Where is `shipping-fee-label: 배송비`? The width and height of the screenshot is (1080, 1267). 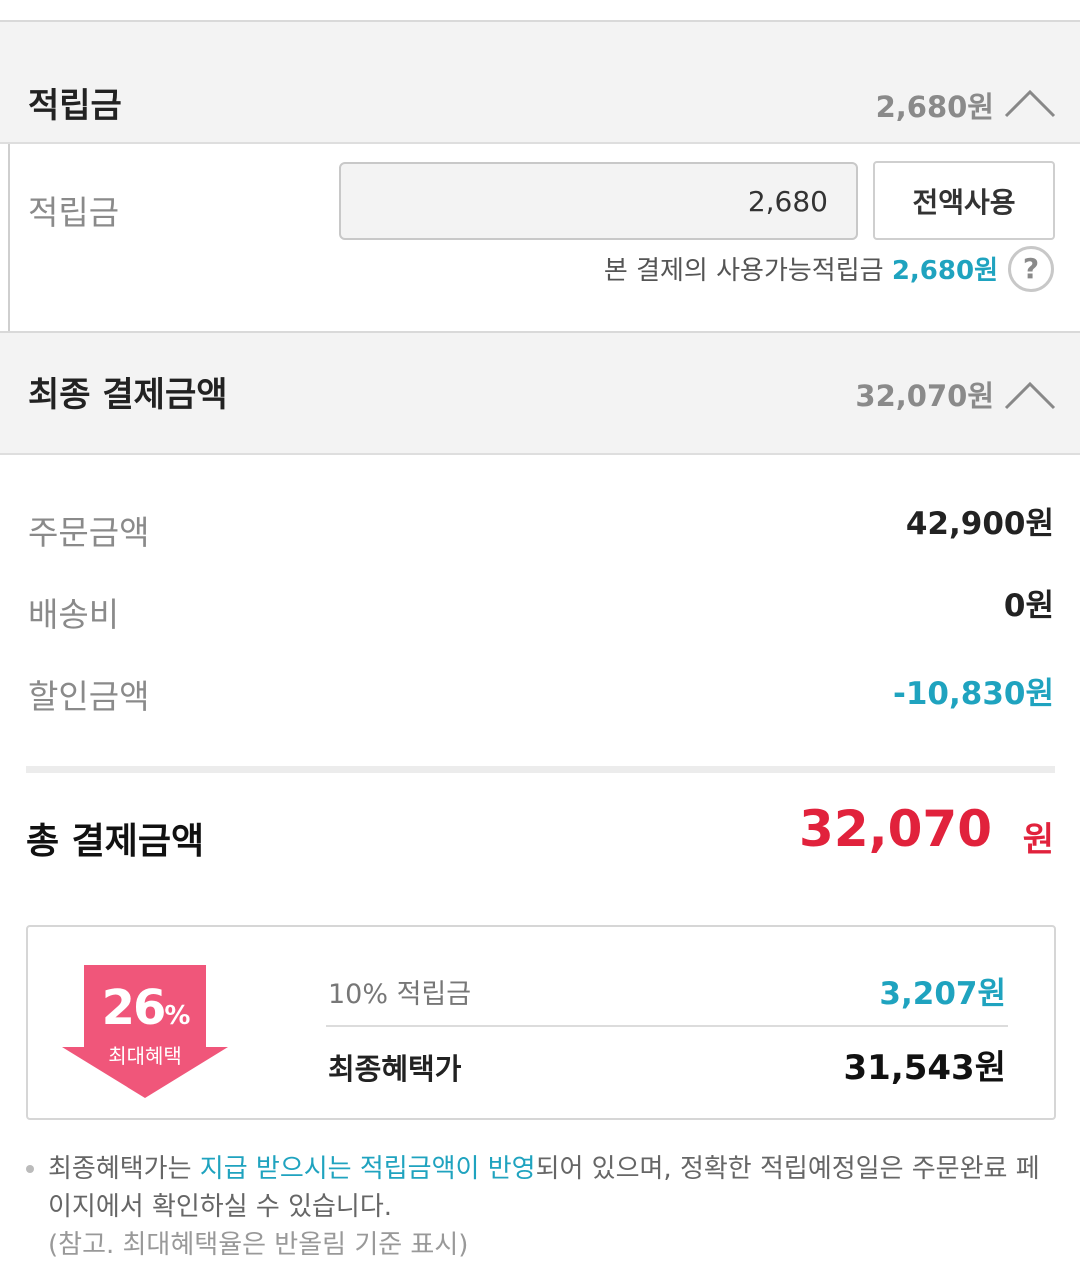 shipping-fee-label: 배송비 is located at coordinates (74, 614).